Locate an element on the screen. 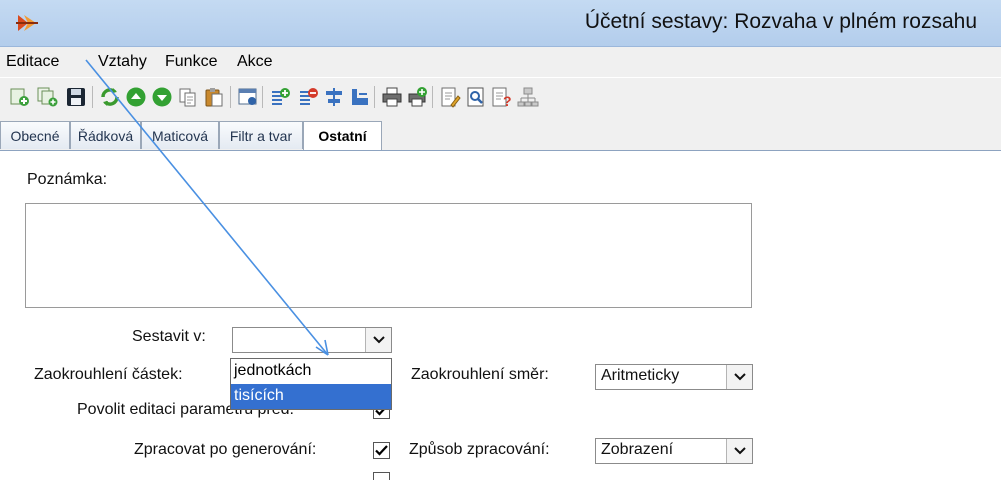 The image size is (1001, 480). edit-document-icon is located at coordinates (450, 97).